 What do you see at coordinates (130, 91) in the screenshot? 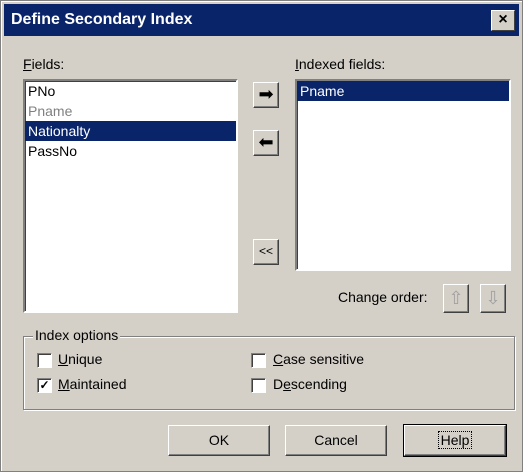
I see `list-item: PNo` at bounding box center [130, 91].